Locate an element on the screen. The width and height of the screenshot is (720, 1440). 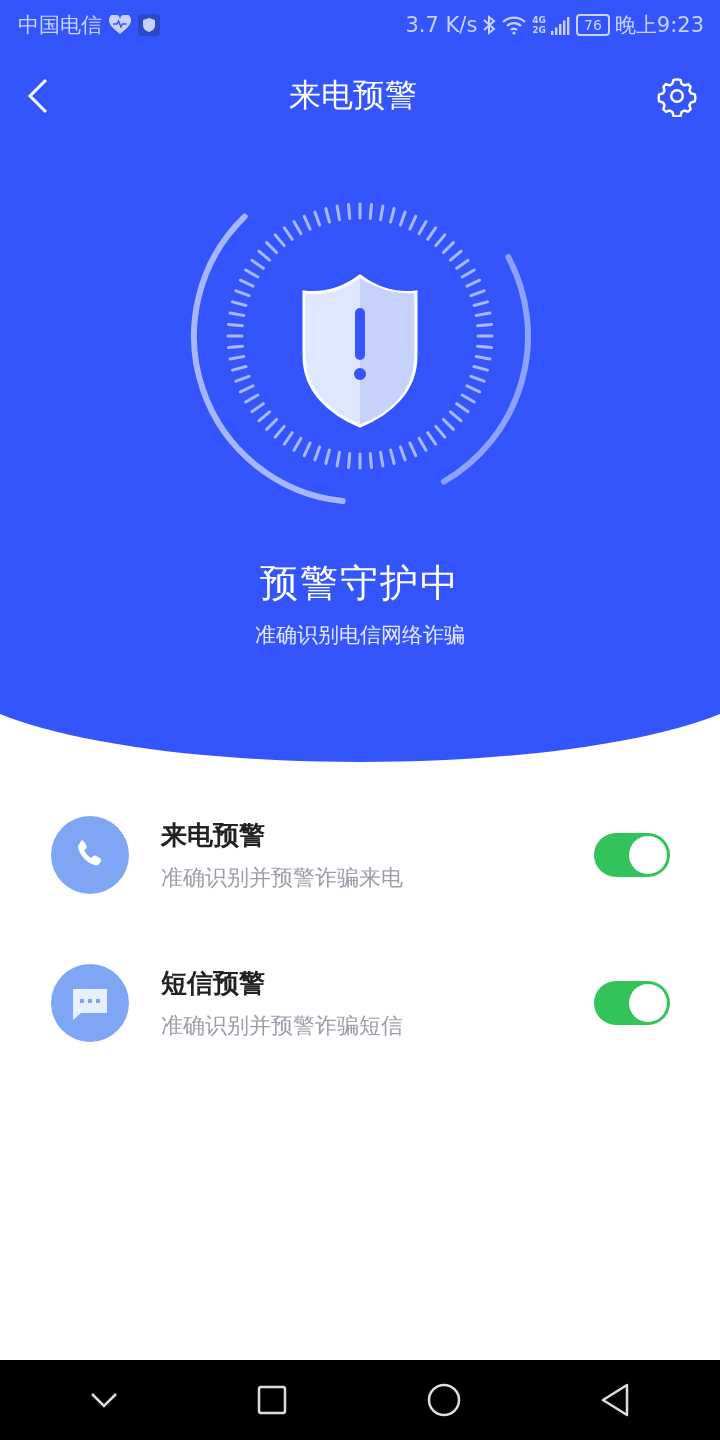
back-nav-button is located at coordinates (615, 1400).